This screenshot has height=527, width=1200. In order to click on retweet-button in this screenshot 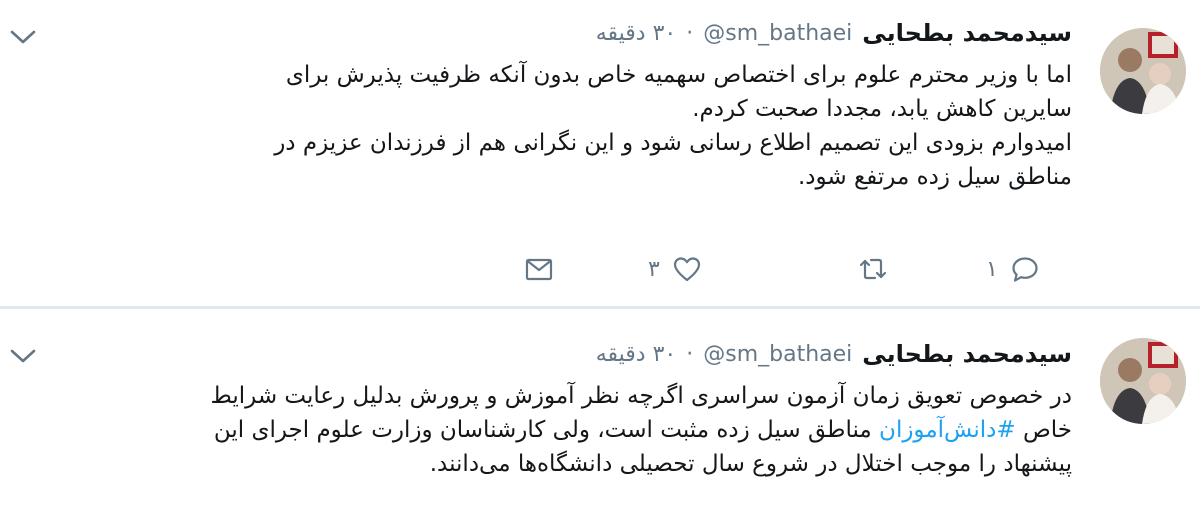, I will do `click(873, 269)`.